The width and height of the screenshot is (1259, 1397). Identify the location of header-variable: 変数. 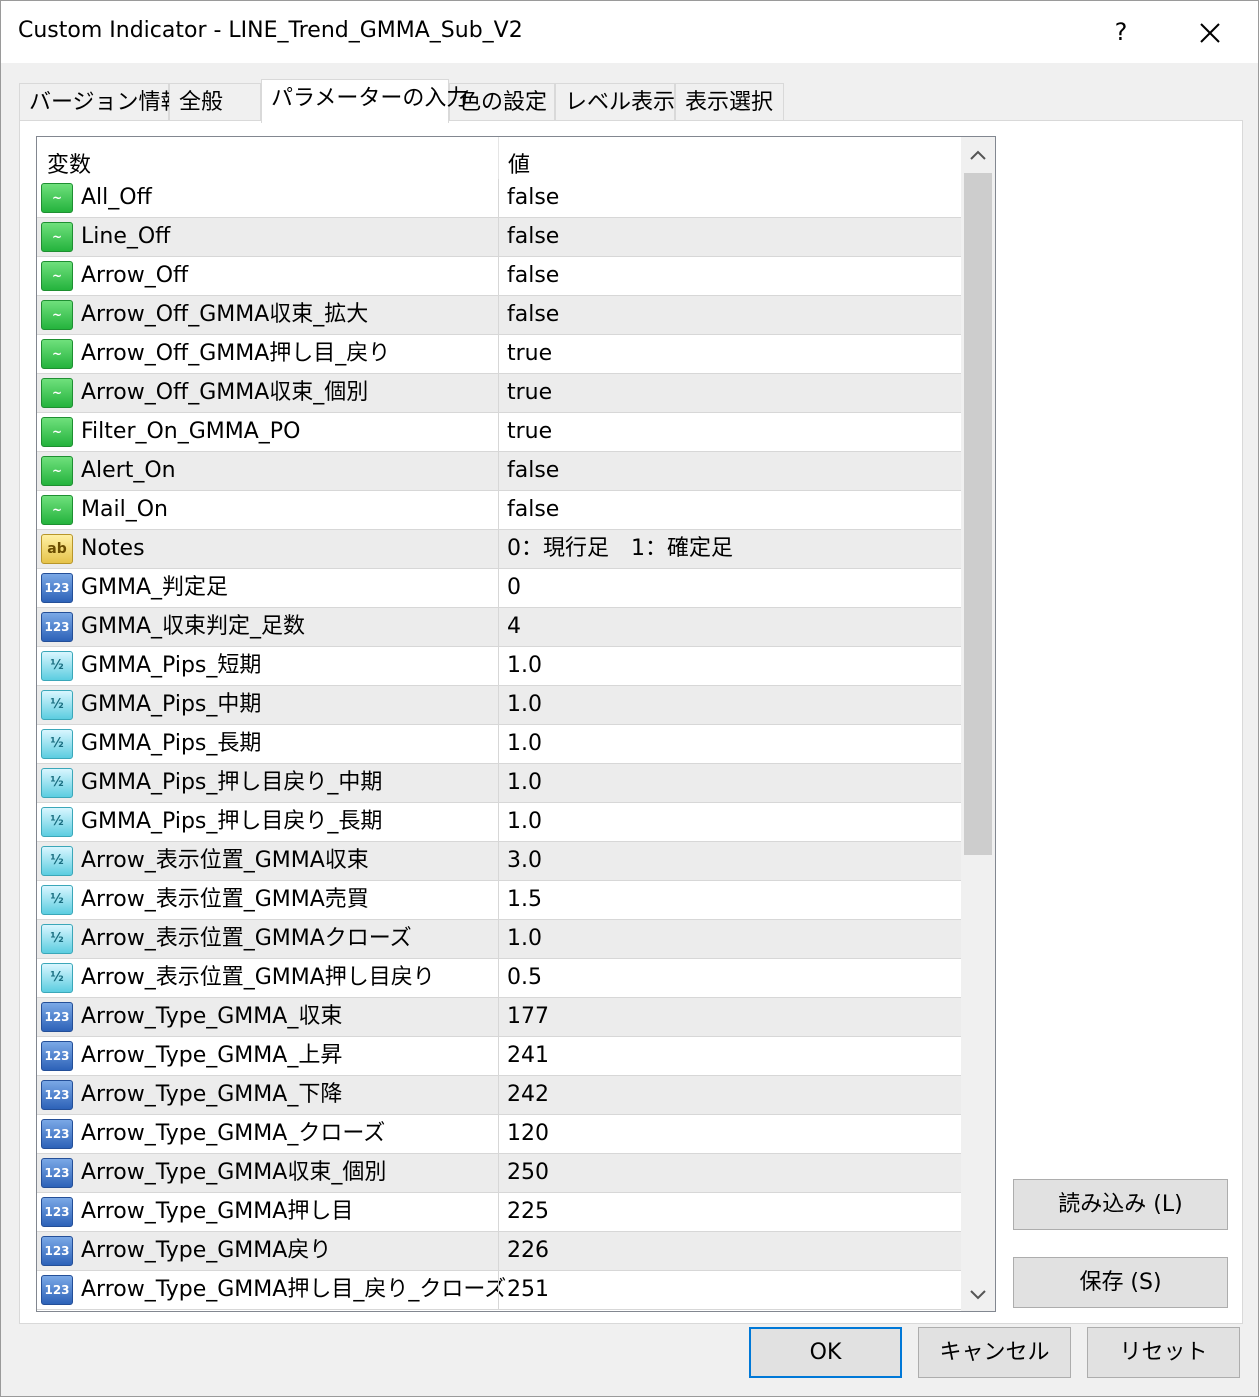
(69, 163).